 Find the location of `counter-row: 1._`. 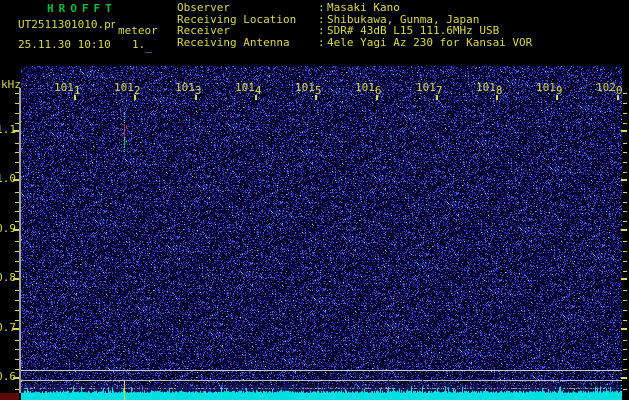

counter-row: 1._ is located at coordinates (142, 45).